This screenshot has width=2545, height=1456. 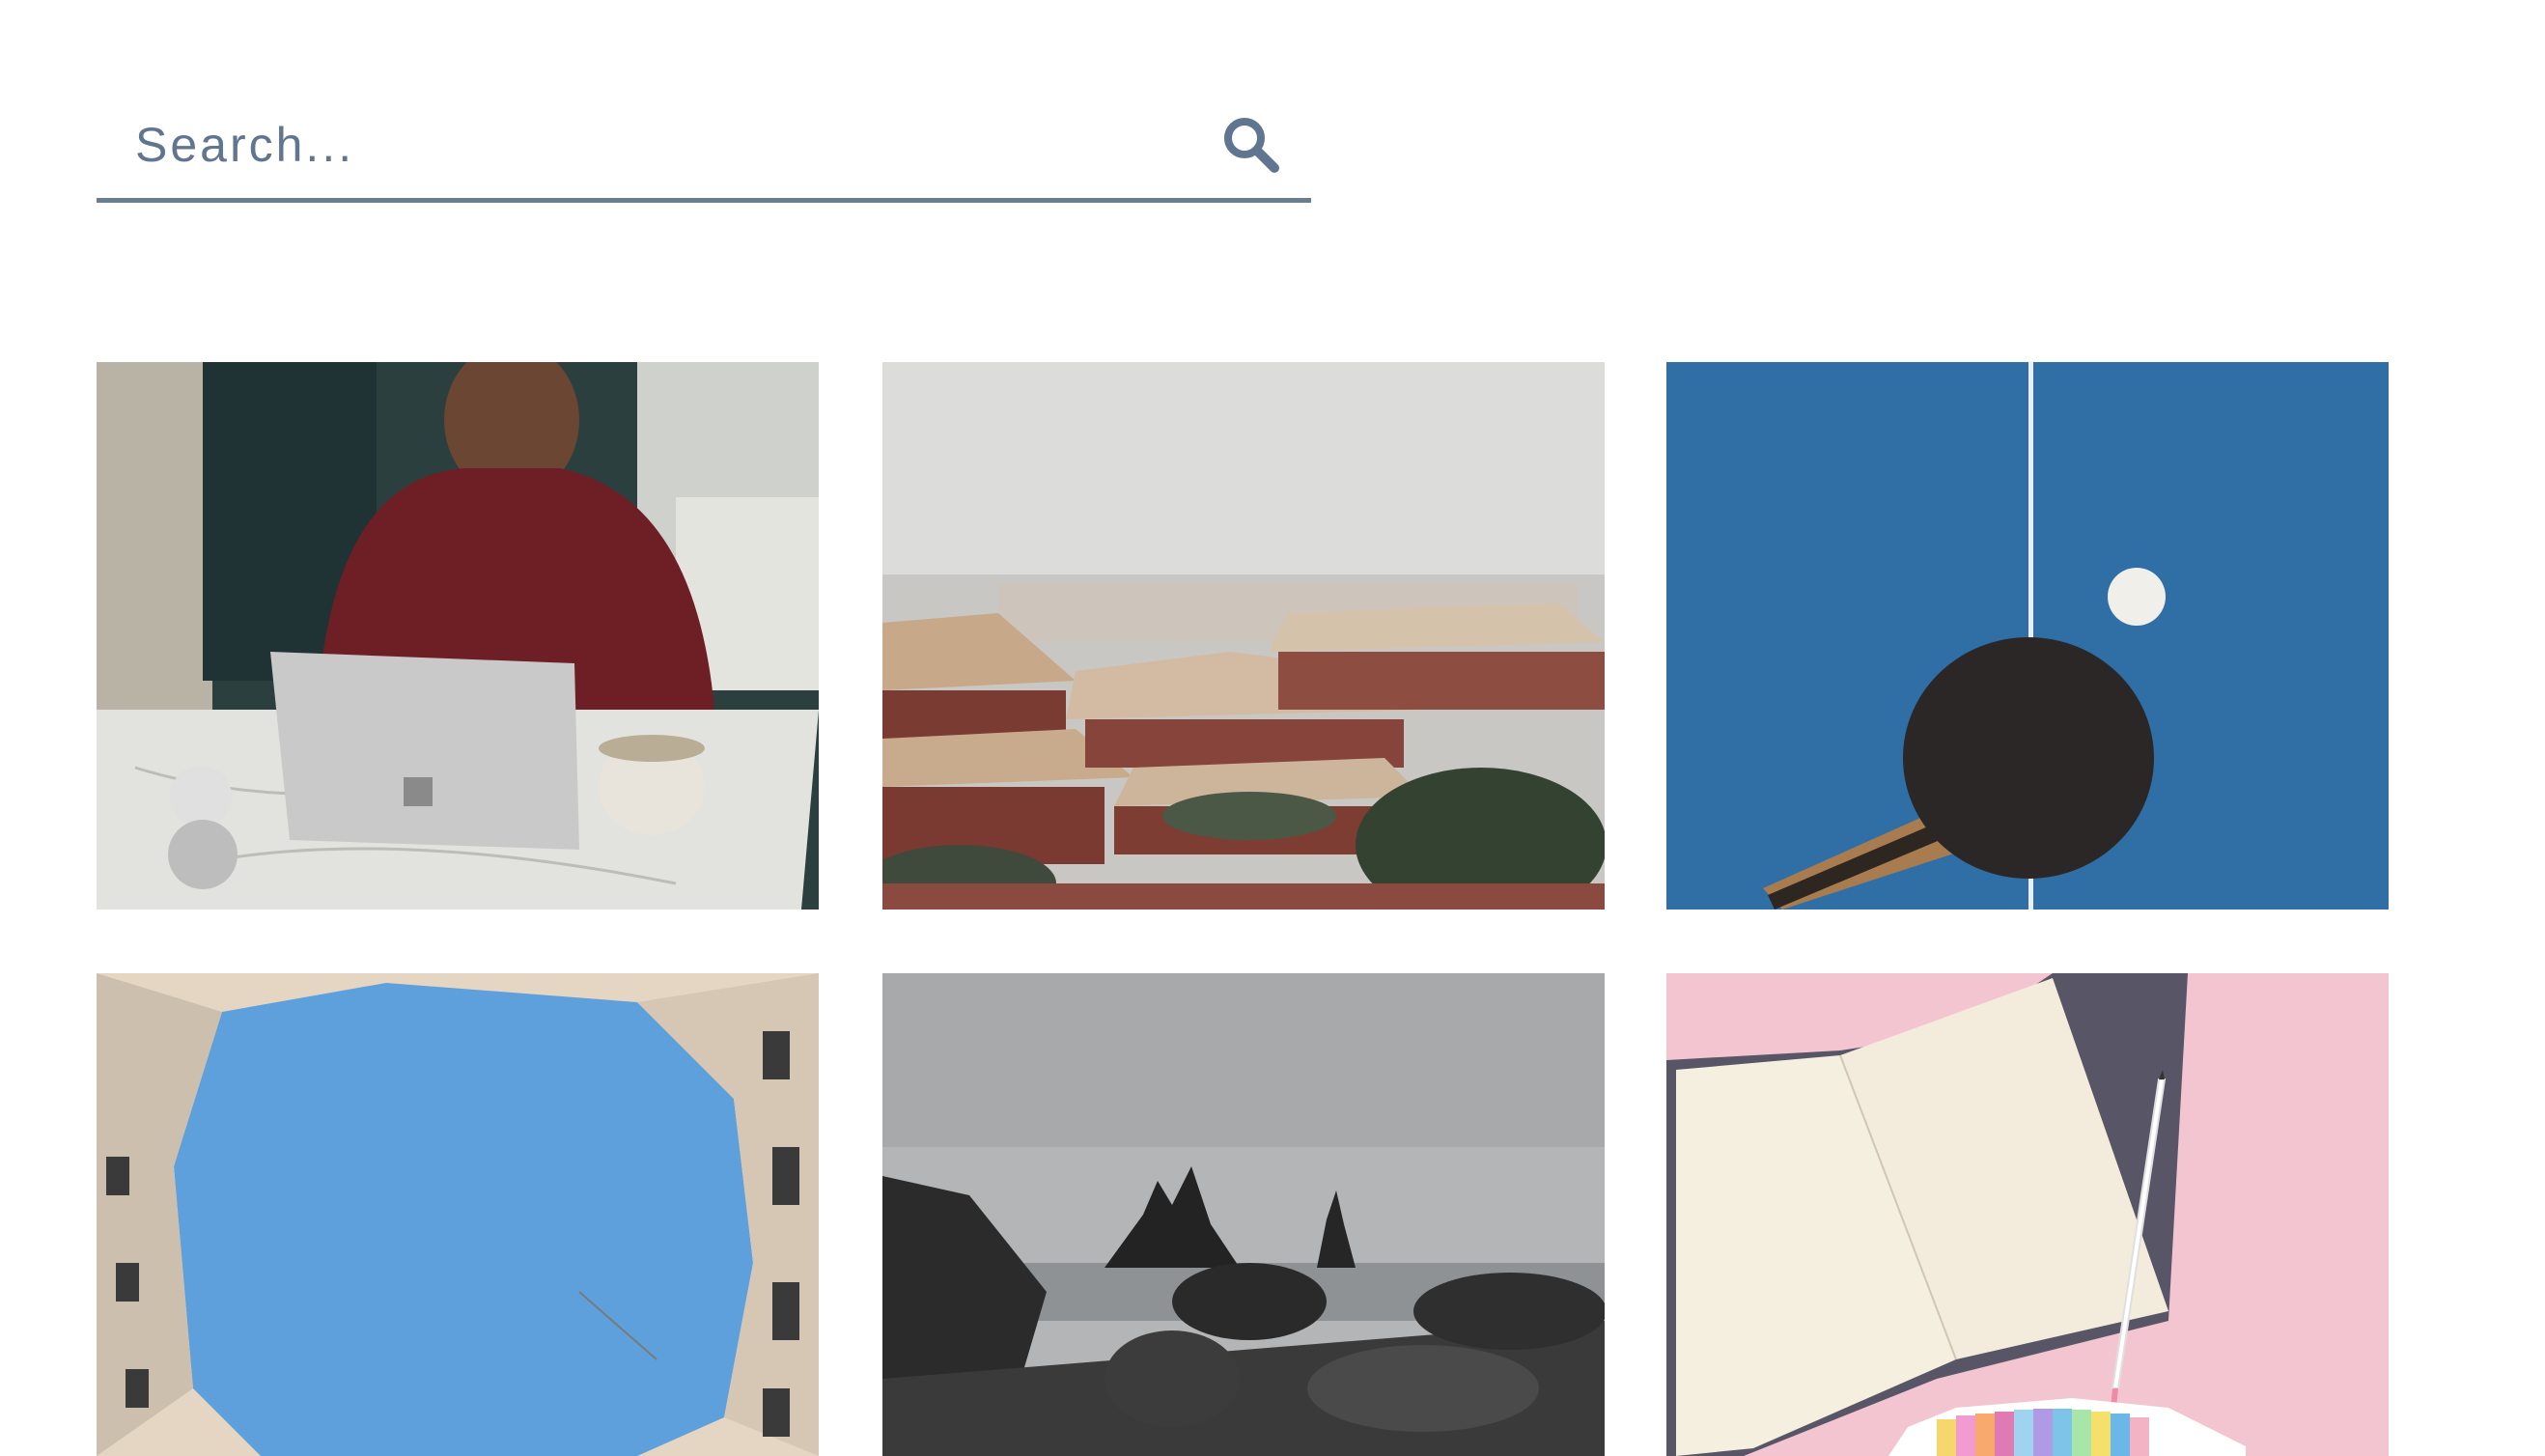 What do you see at coordinates (2027, 636) in the screenshot?
I see `gallery-image-ping-pong` at bounding box center [2027, 636].